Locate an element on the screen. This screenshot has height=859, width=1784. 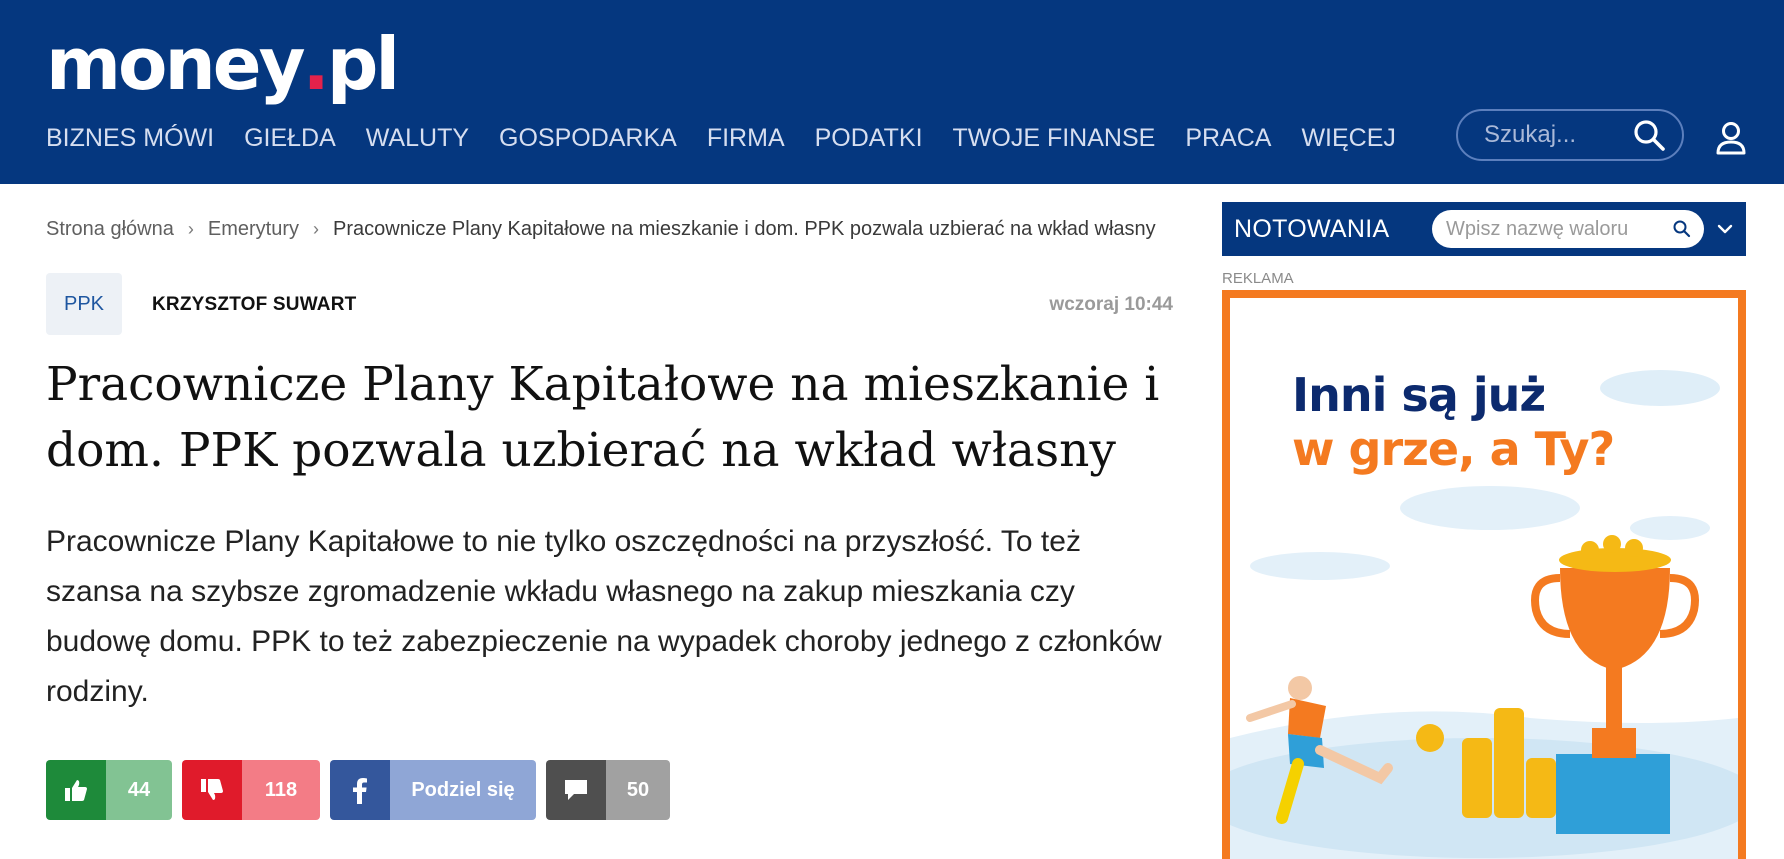
nav-item-waluty: WALUTY is located at coordinates (417, 138).